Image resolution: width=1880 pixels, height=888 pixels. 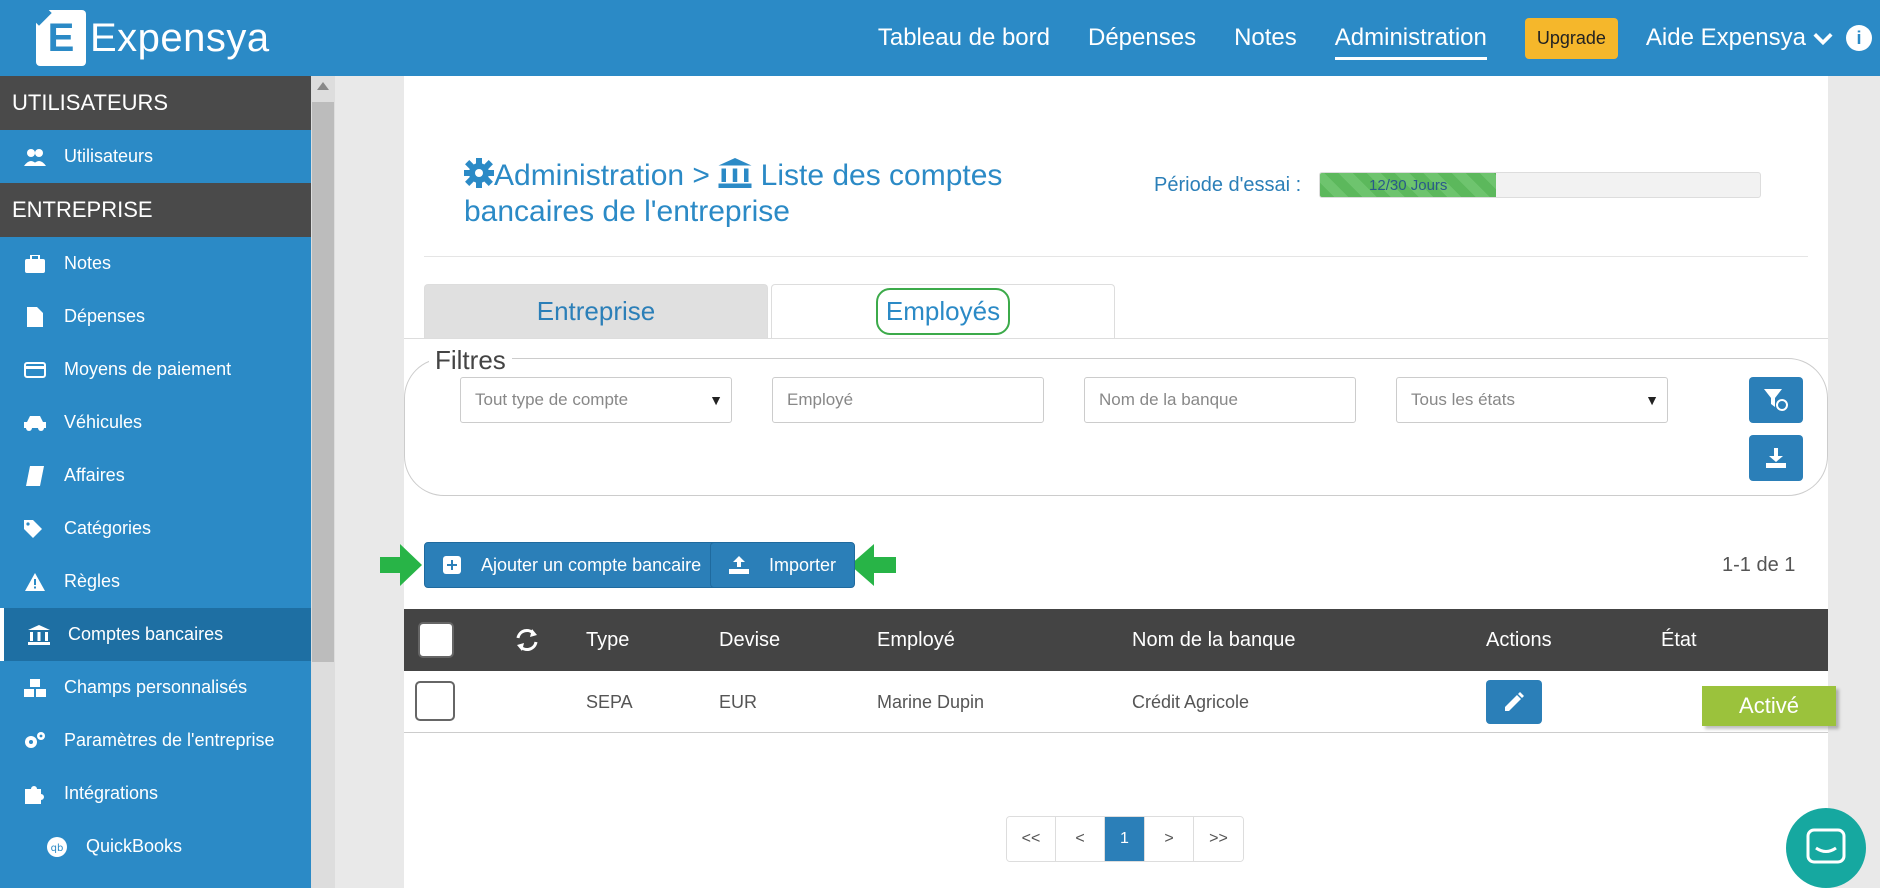 What do you see at coordinates (783, 565) in the screenshot?
I see `import-button: Importer` at bounding box center [783, 565].